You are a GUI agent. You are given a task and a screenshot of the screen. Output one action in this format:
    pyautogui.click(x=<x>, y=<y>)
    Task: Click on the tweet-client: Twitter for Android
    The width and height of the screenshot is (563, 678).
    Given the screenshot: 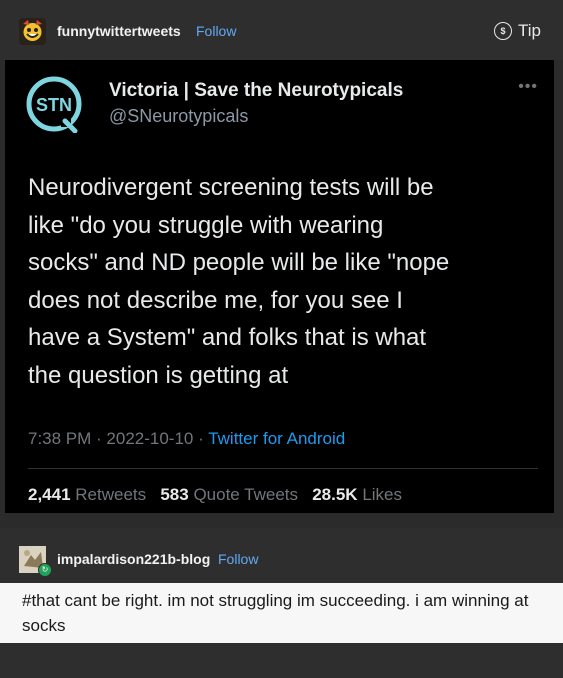 What is the action you would take?
    pyautogui.click(x=276, y=438)
    